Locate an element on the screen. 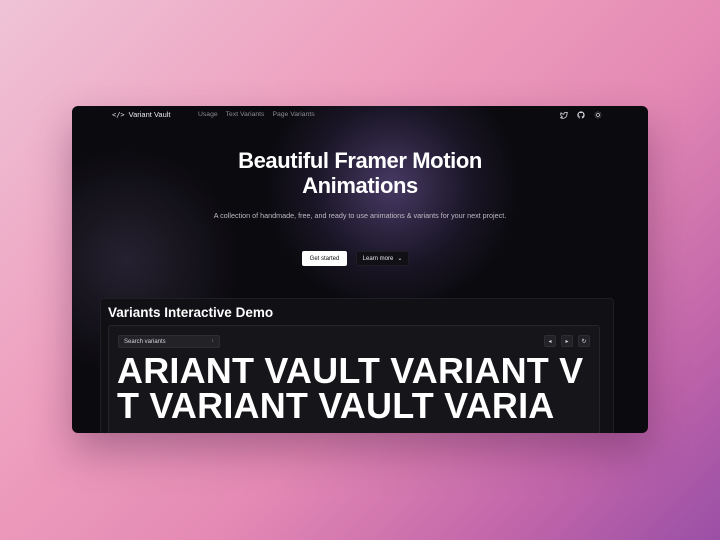 The image size is (720, 540). marquee-text-1: ARIANT VAULT VARIANT V is located at coordinates (350, 371).